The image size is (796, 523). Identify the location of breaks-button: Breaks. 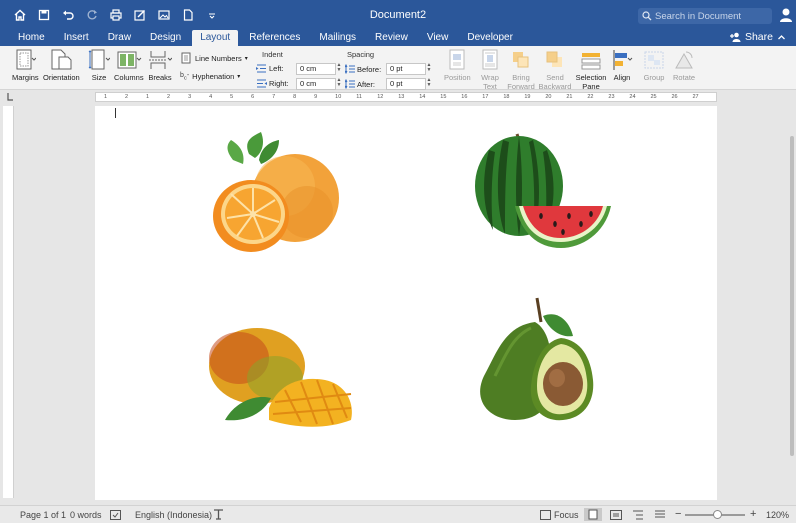
(160, 65).